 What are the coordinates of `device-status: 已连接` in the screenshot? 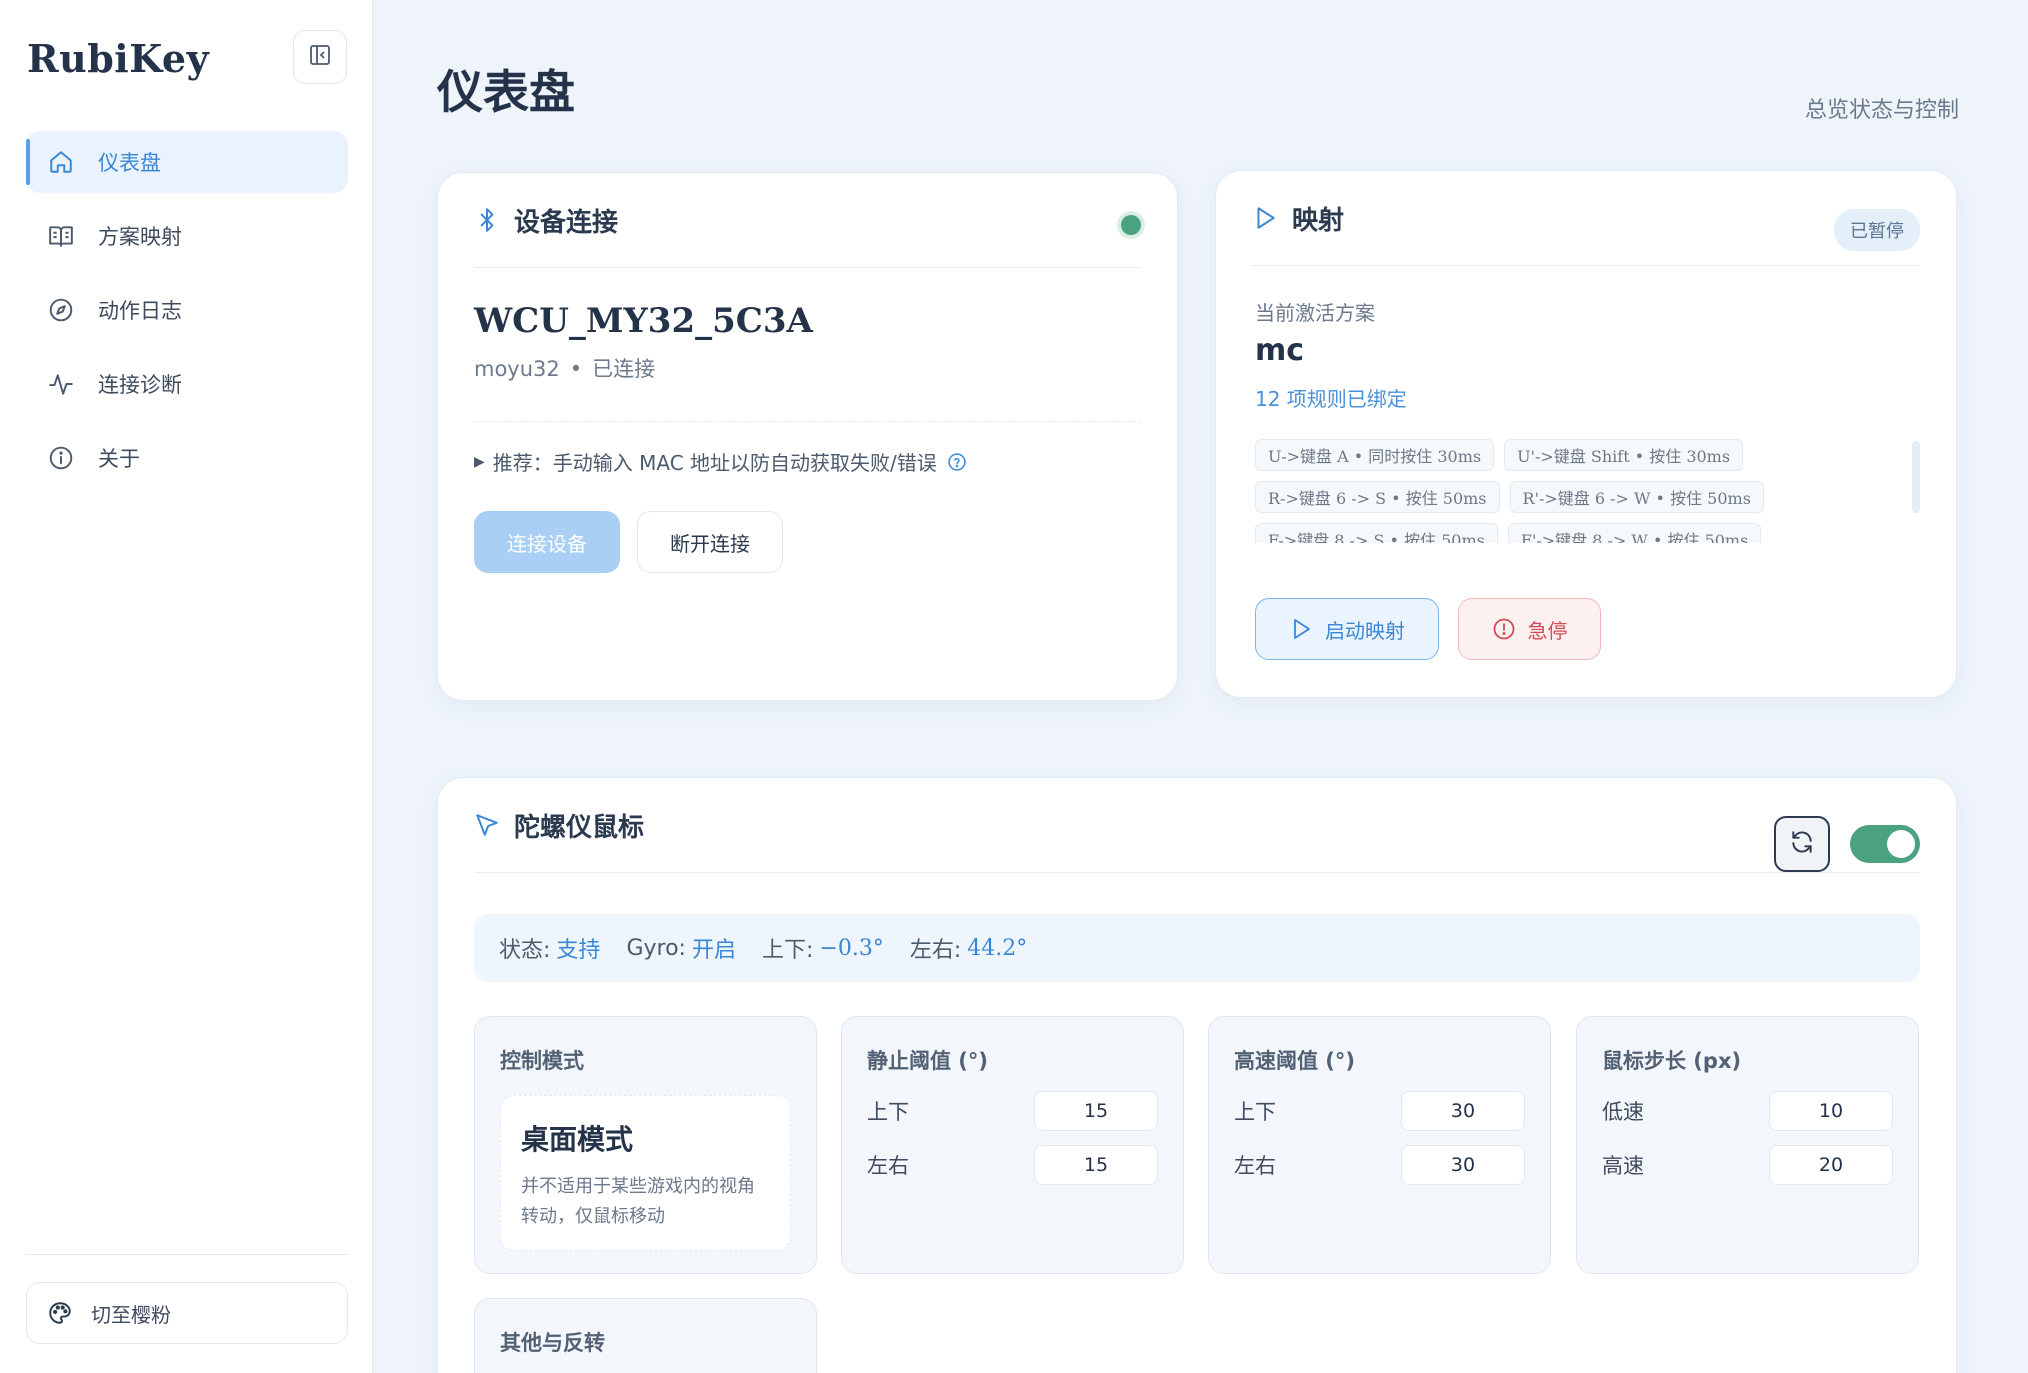 It's located at (624, 369).